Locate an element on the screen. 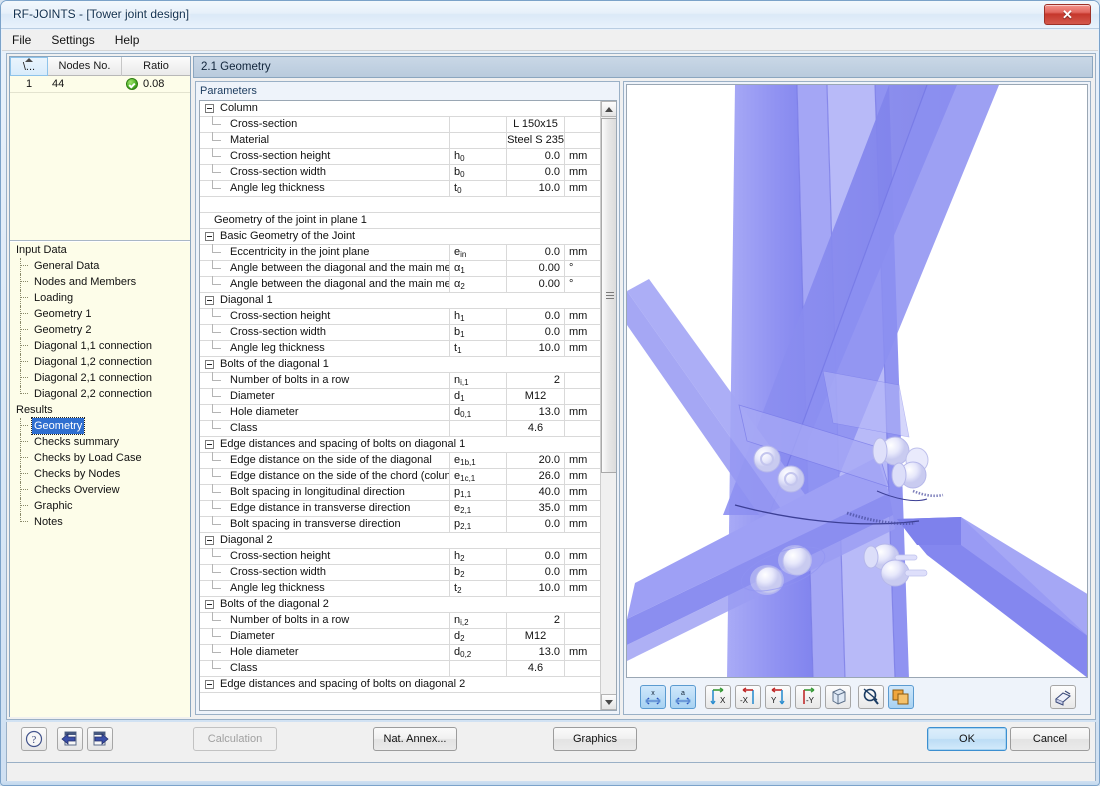  sidebar-item-geometry-2: Geometry 2 is located at coordinates (100, 330).